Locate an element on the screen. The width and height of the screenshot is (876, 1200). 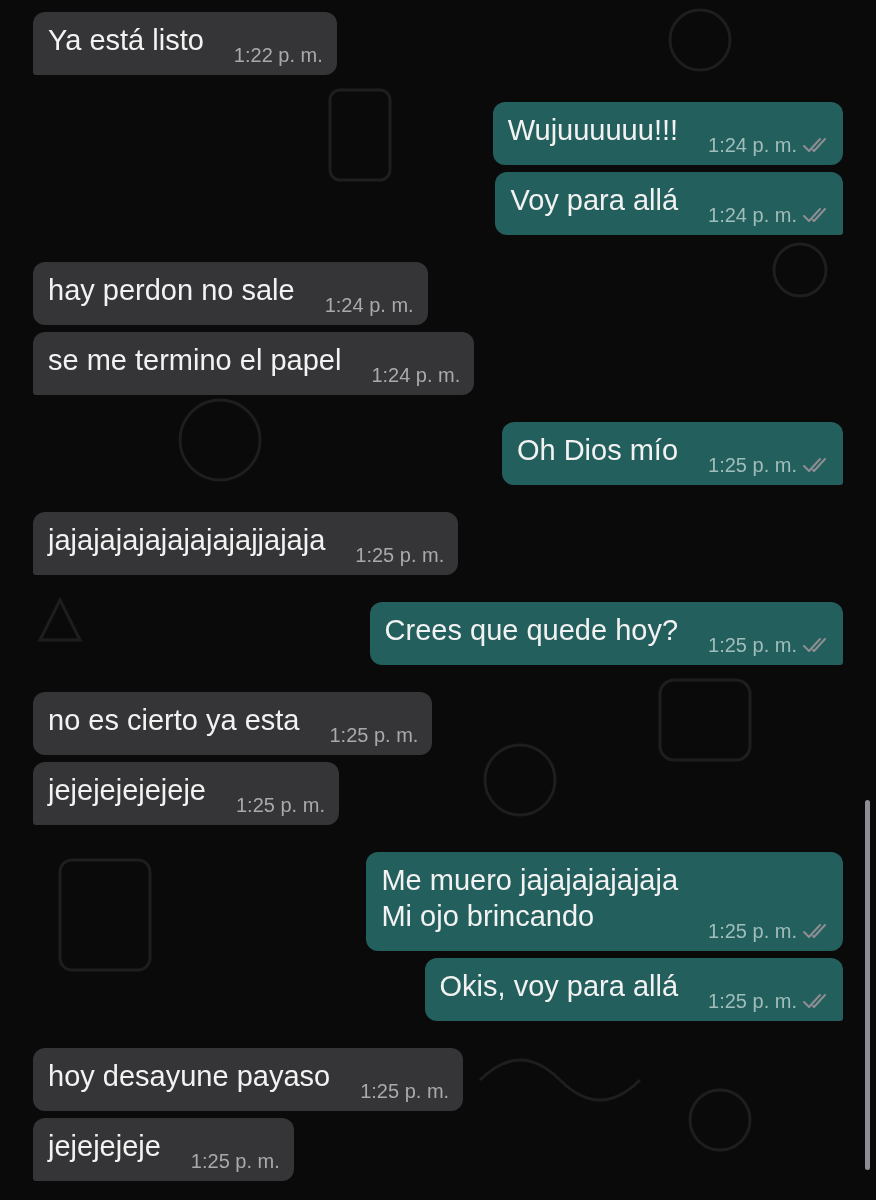
message-text: Crees que quede hoy? is located at coordinates (531, 630).